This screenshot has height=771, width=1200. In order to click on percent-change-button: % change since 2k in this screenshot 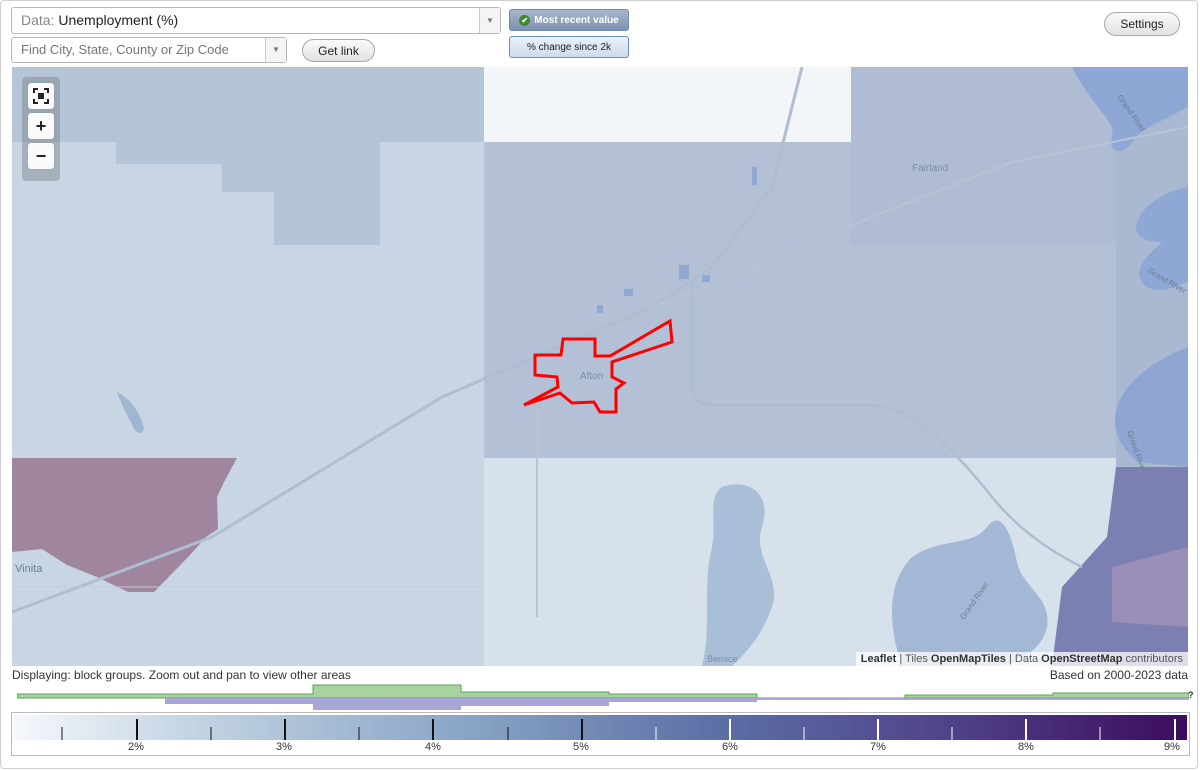, I will do `click(569, 47)`.